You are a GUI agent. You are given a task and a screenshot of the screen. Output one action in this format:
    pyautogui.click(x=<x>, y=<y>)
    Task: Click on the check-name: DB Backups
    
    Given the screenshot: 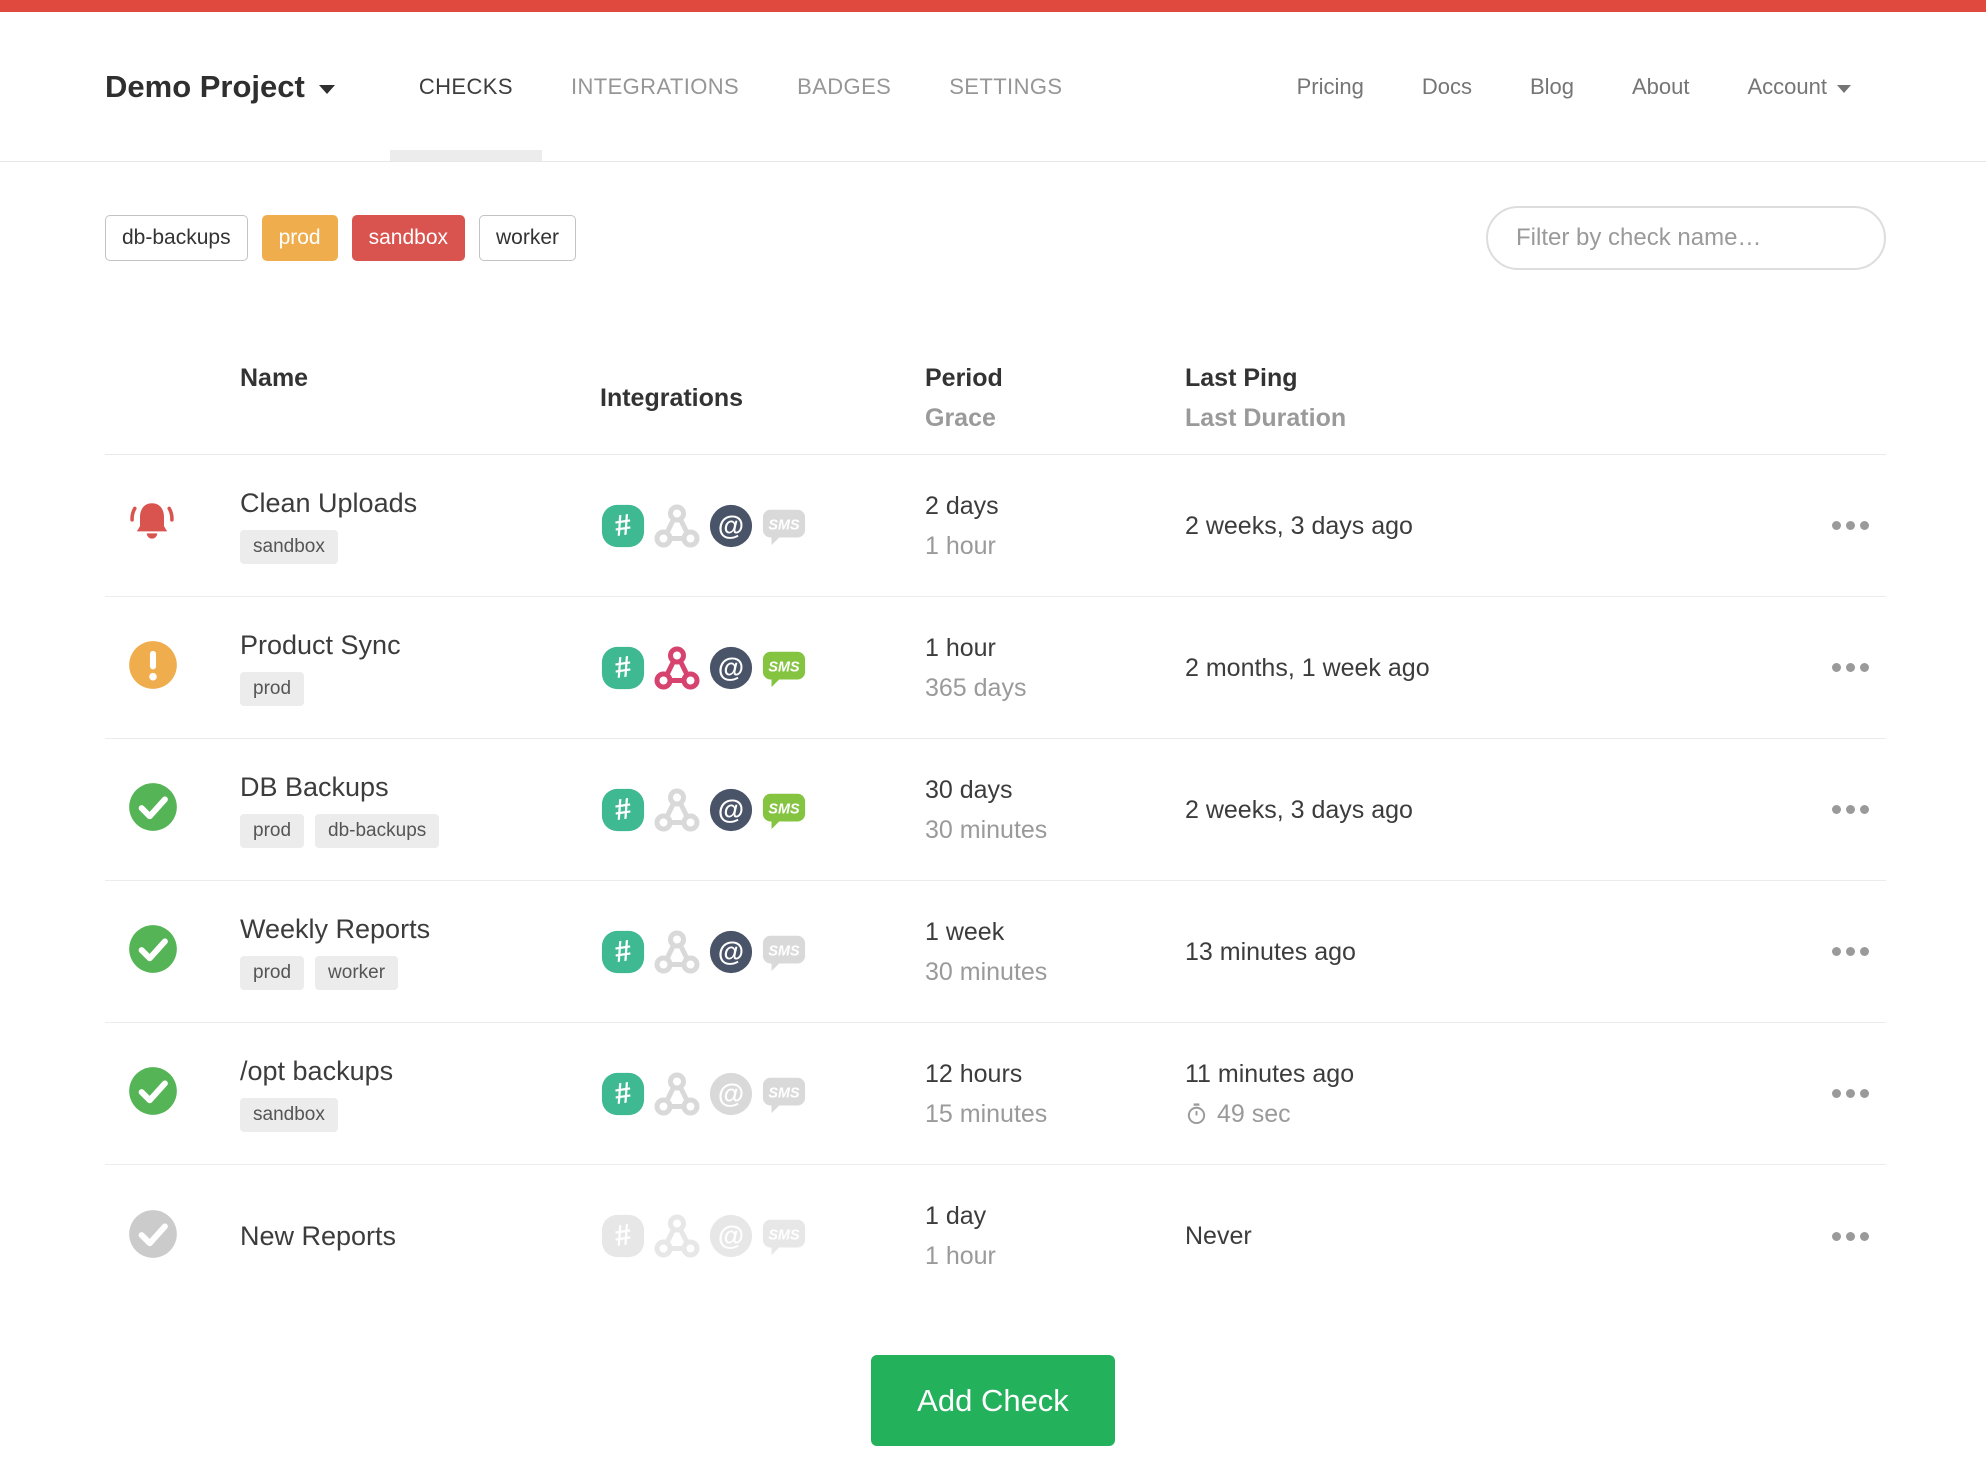 What is the action you would take?
    pyautogui.click(x=420, y=787)
    